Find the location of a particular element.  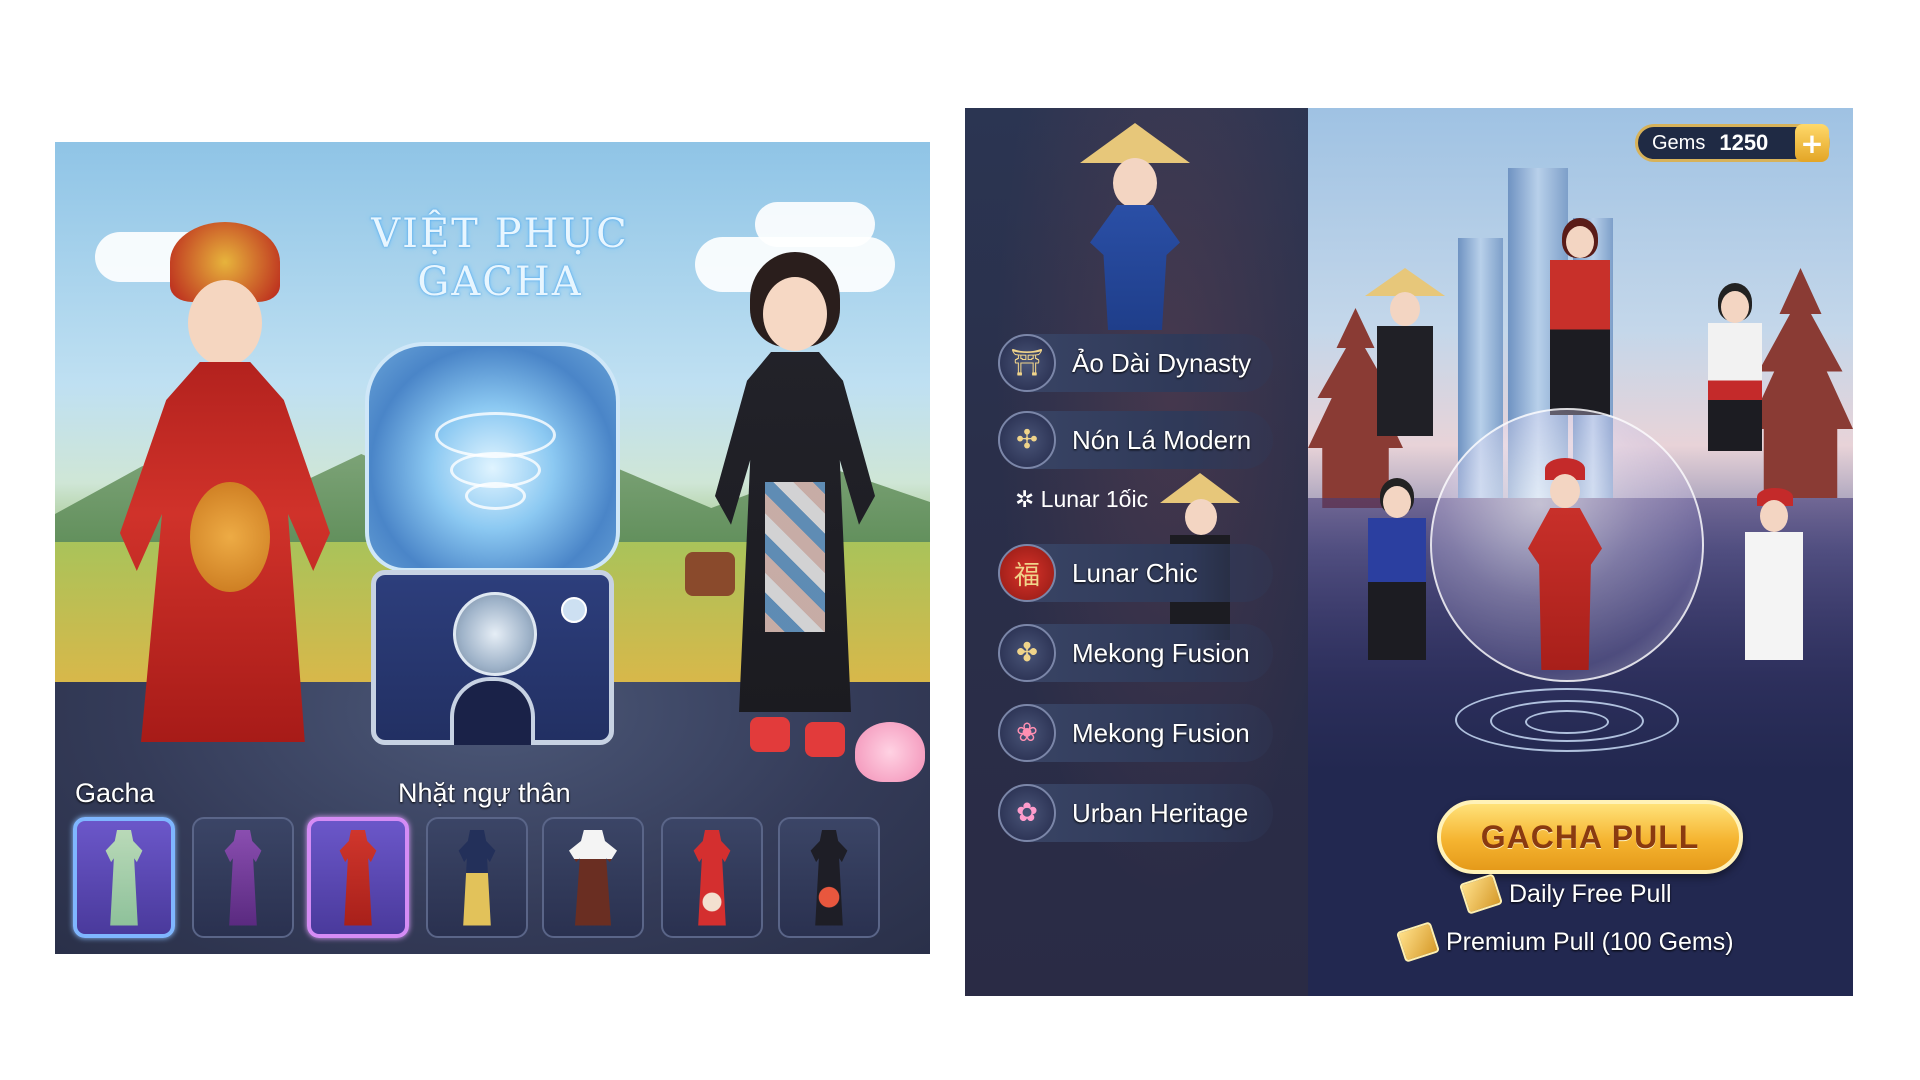

portal-ring is located at coordinates (1567, 722).